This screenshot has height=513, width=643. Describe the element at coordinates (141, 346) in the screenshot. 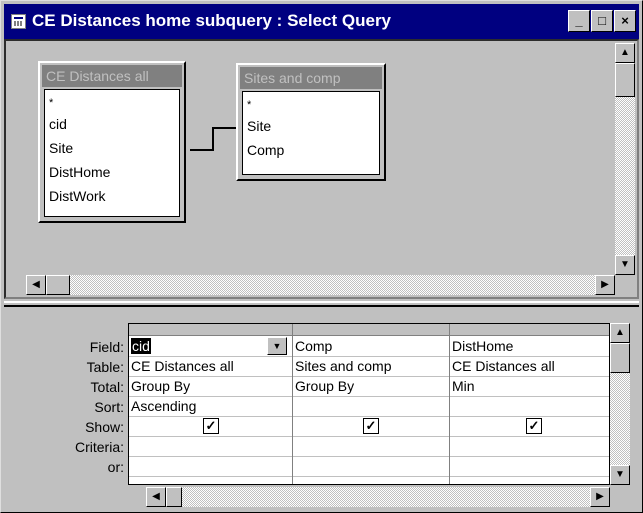

I see `field-cell-value: cid` at that location.